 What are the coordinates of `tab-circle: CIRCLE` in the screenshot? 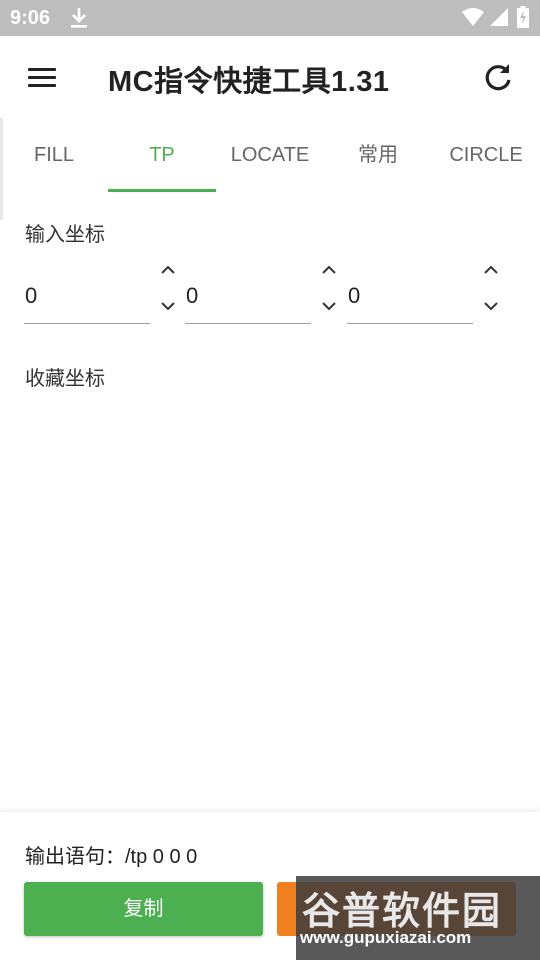 It's located at (486, 155).